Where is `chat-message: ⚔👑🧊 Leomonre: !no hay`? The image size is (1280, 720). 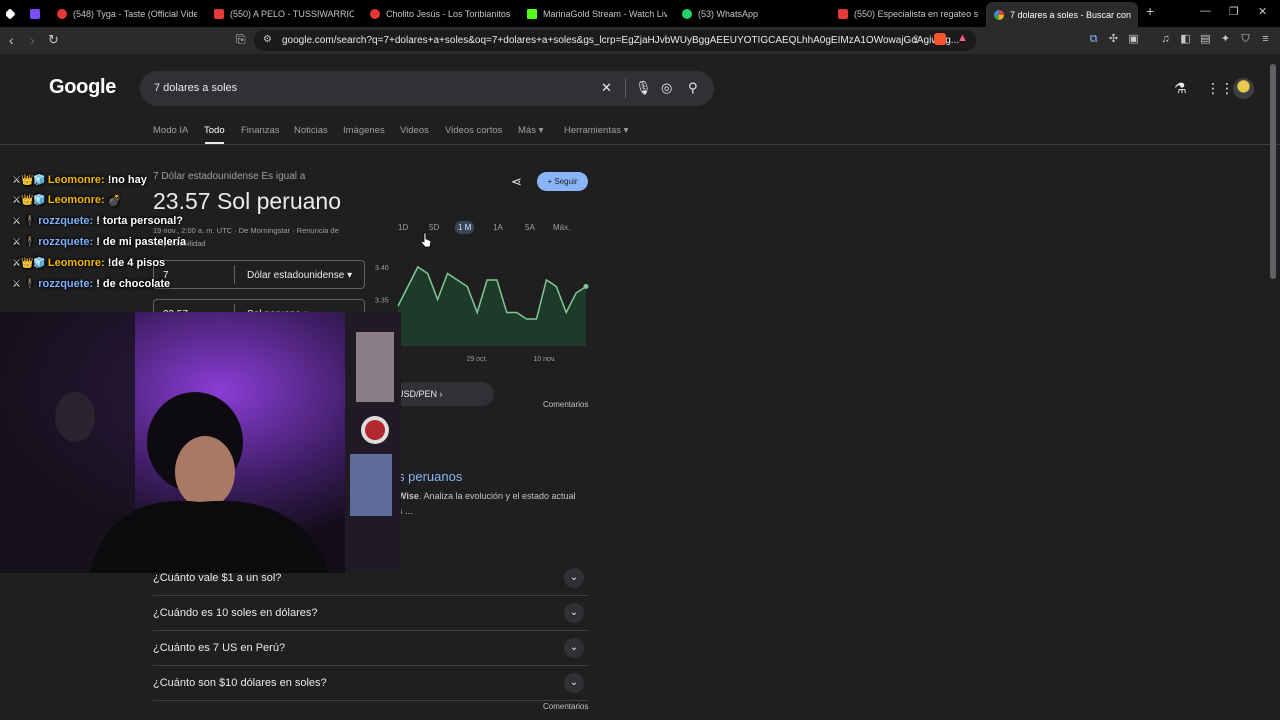 chat-message: ⚔👑🧊 Leomonre: !no hay is located at coordinates (79, 180).